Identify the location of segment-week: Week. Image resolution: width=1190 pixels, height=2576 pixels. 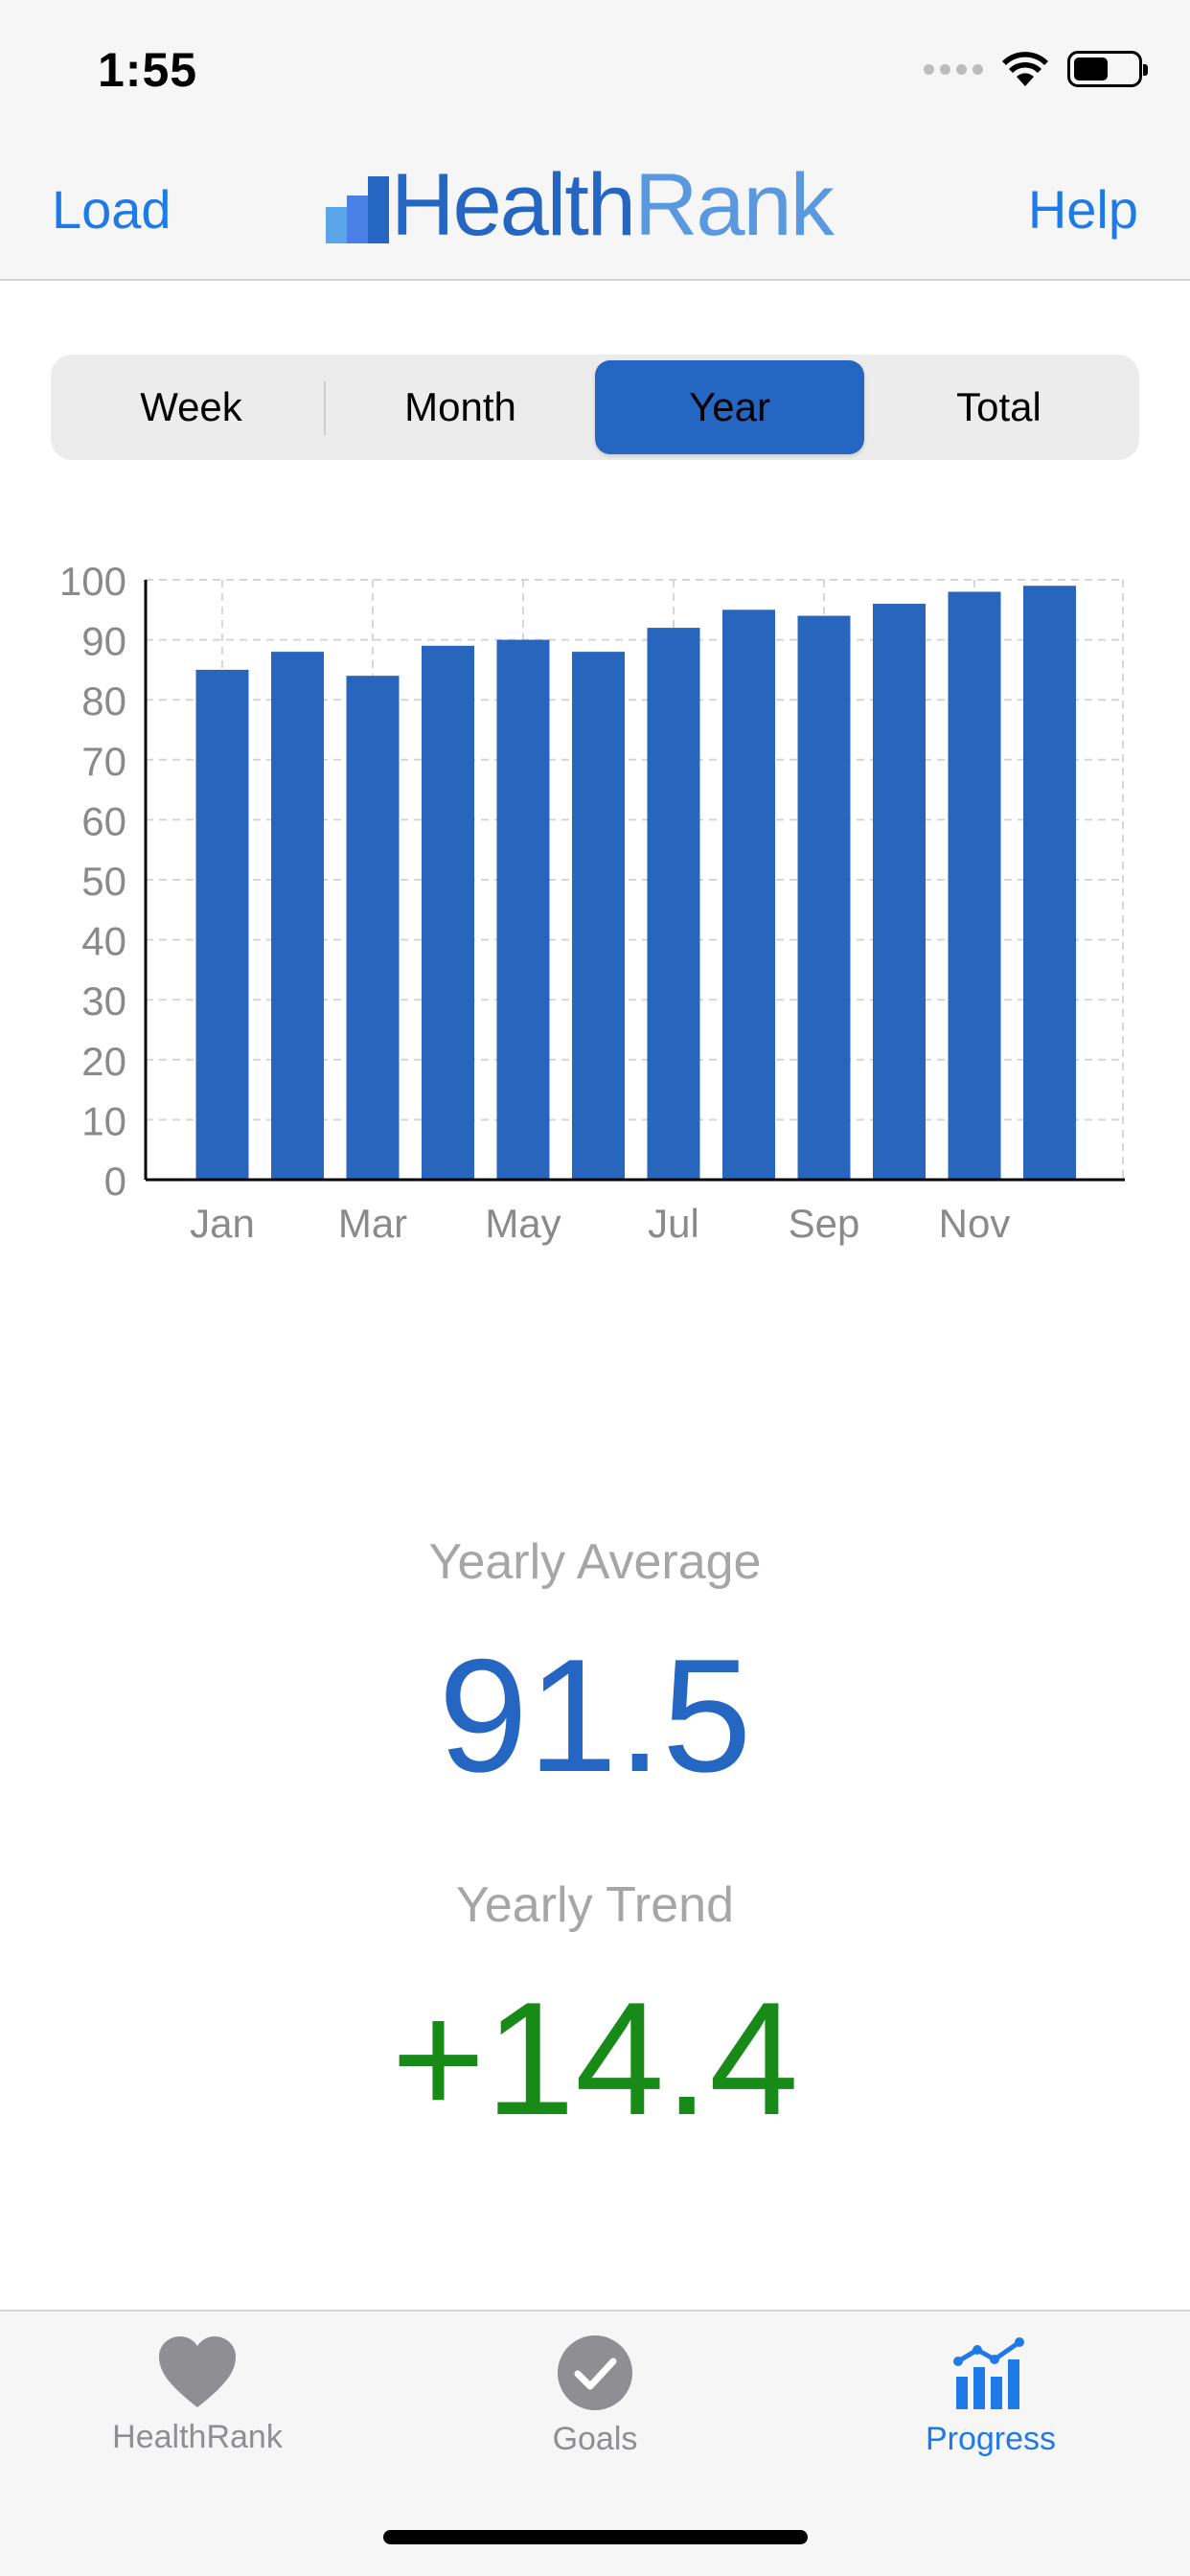
(191, 407).